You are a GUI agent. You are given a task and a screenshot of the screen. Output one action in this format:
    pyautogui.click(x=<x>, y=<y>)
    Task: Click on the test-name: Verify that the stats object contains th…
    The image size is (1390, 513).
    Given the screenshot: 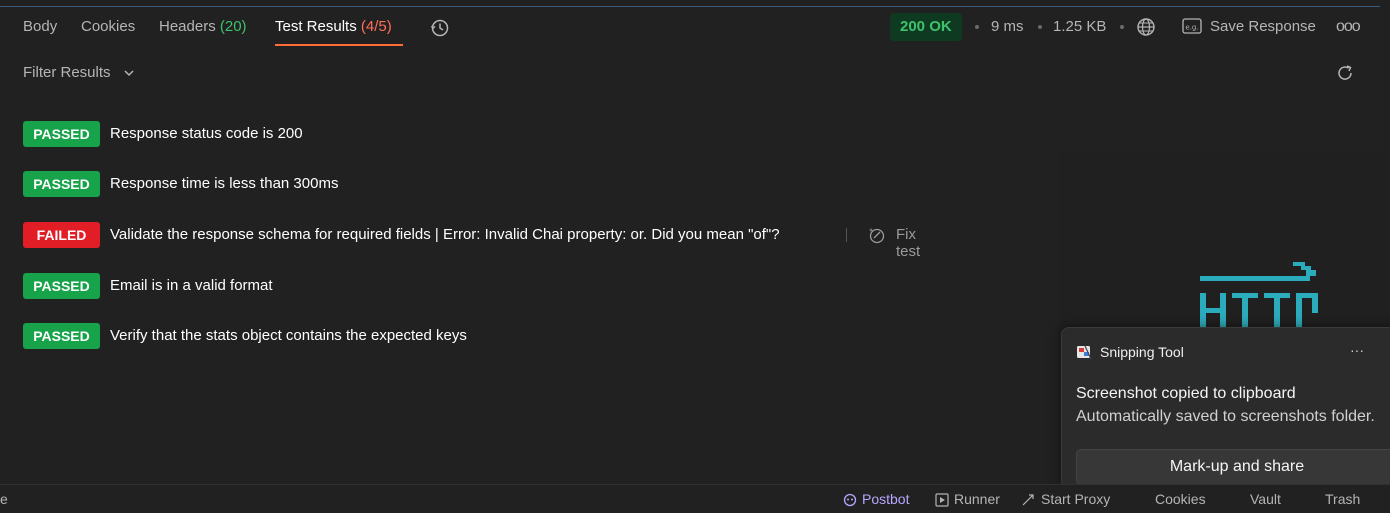 What is the action you would take?
    pyautogui.click(x=288, y=335)
    